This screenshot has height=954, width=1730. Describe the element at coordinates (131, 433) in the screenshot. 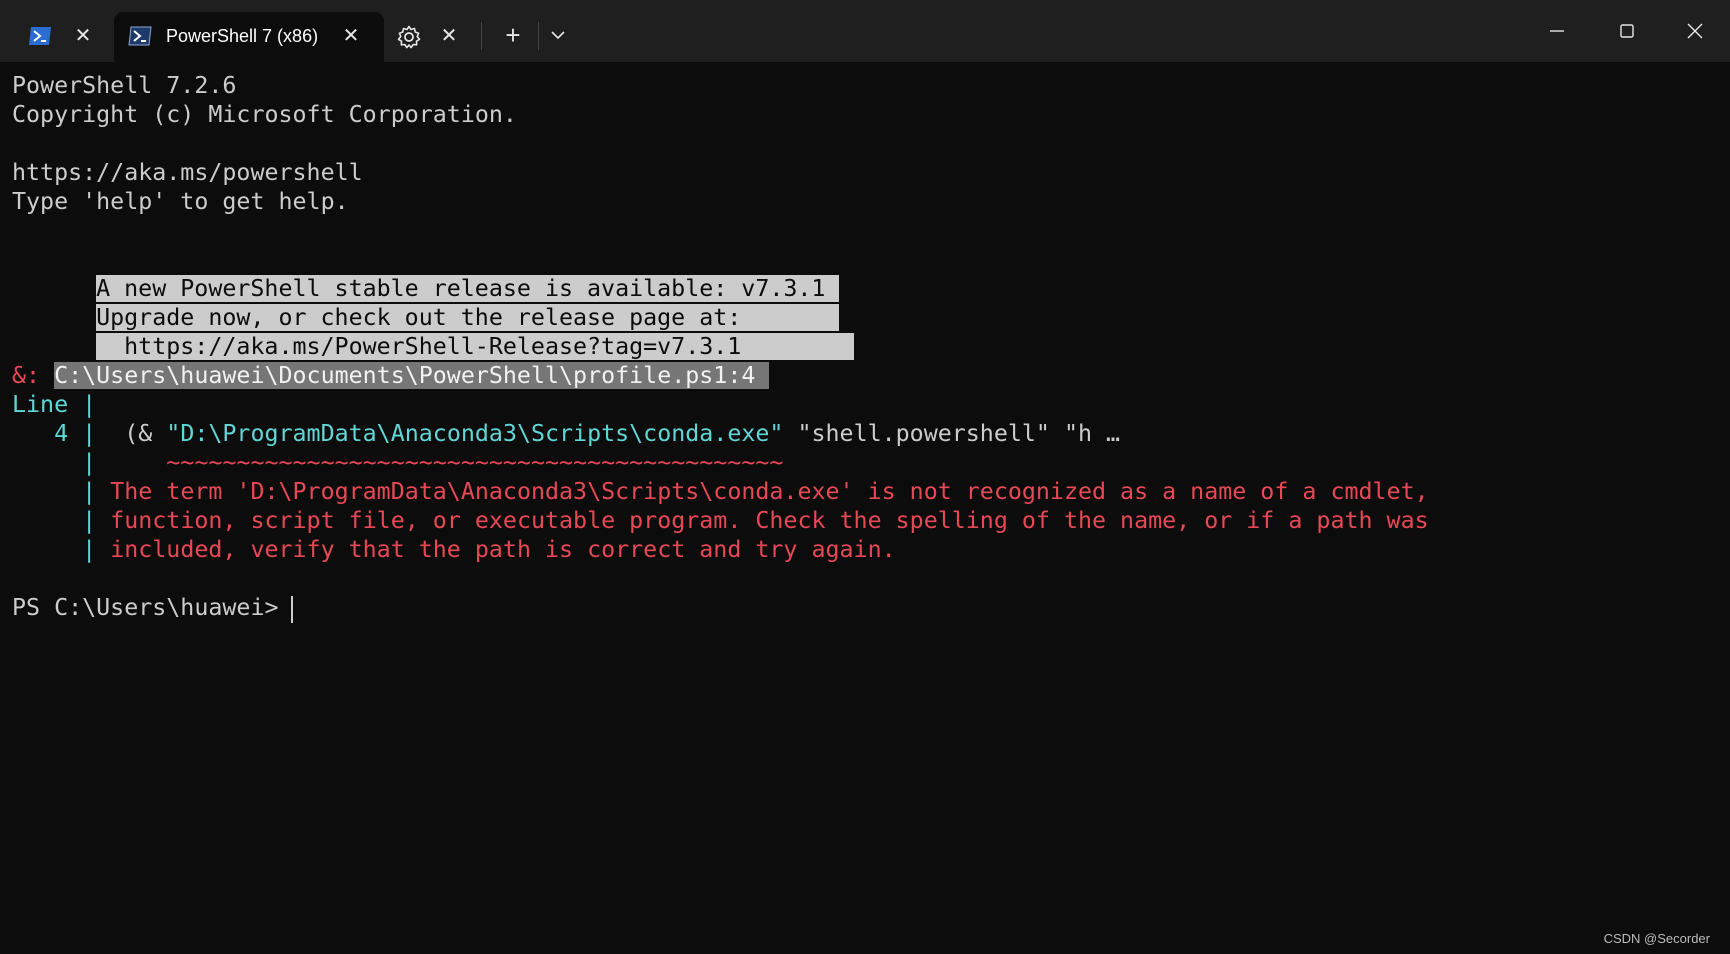

I see `code-prefix: (&` at that location.